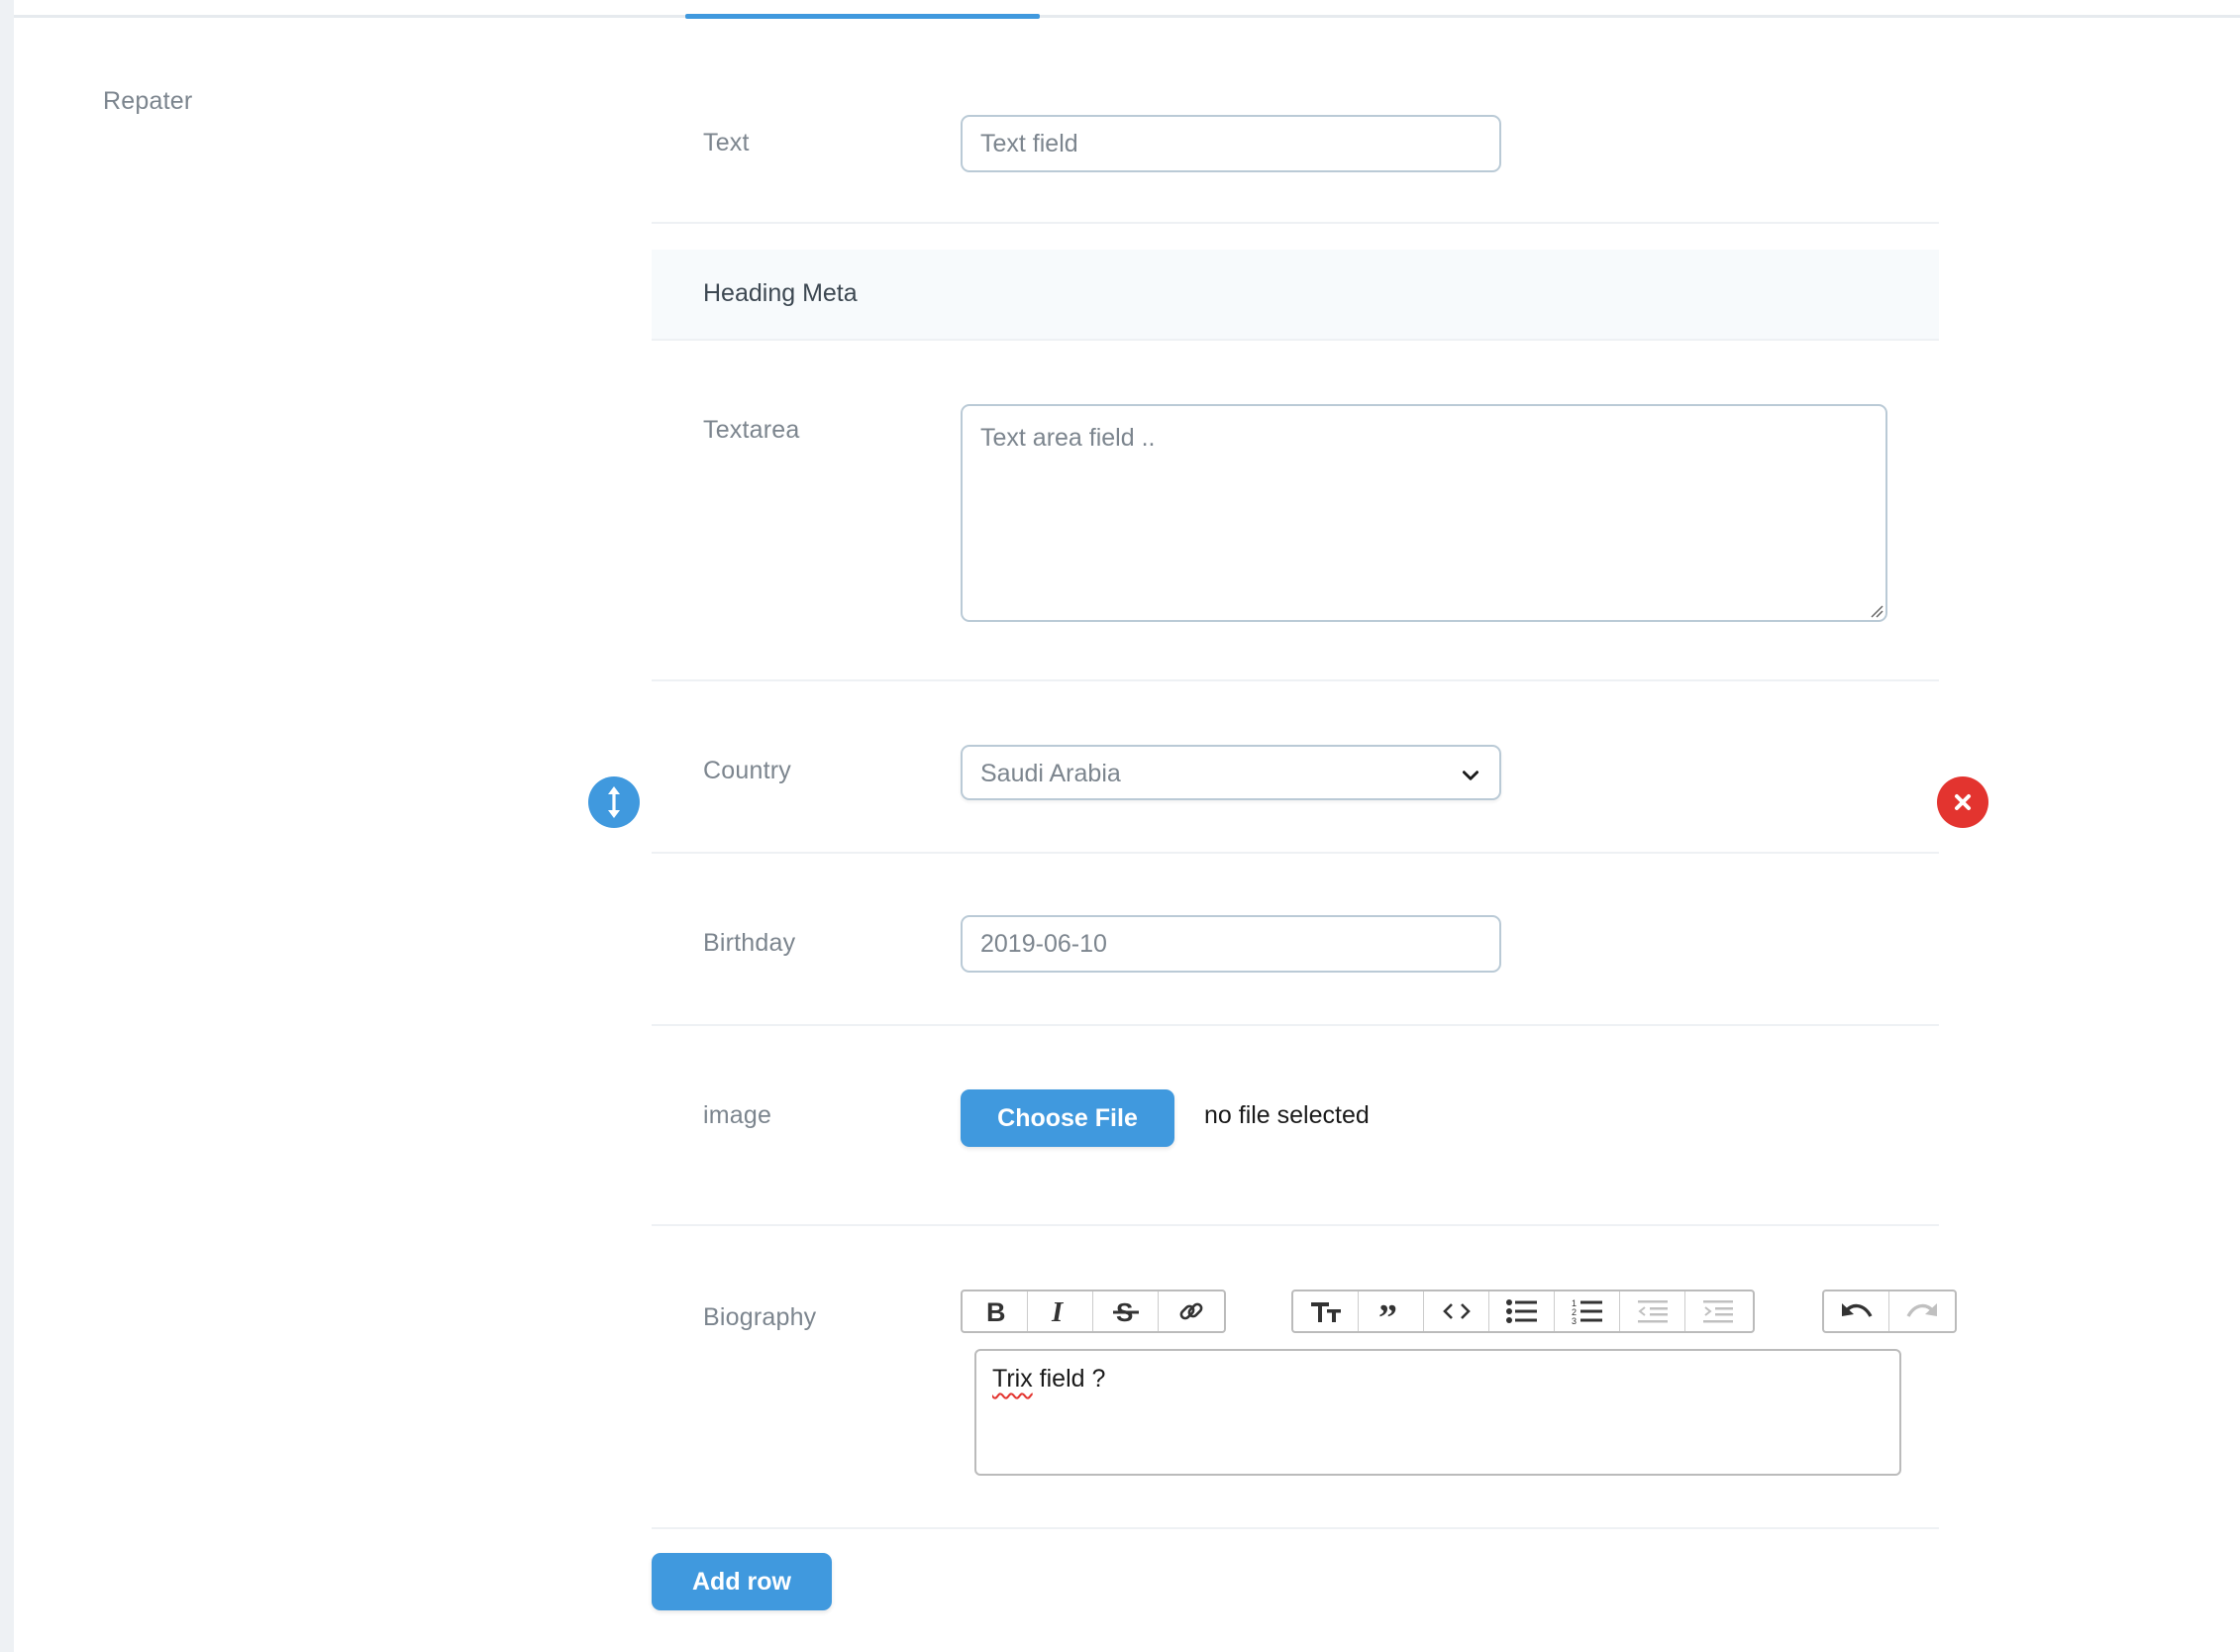 Image resolution: width=2240 pixels, height=1652 pixels. I want to click on code-button, so click(1457, 1311).